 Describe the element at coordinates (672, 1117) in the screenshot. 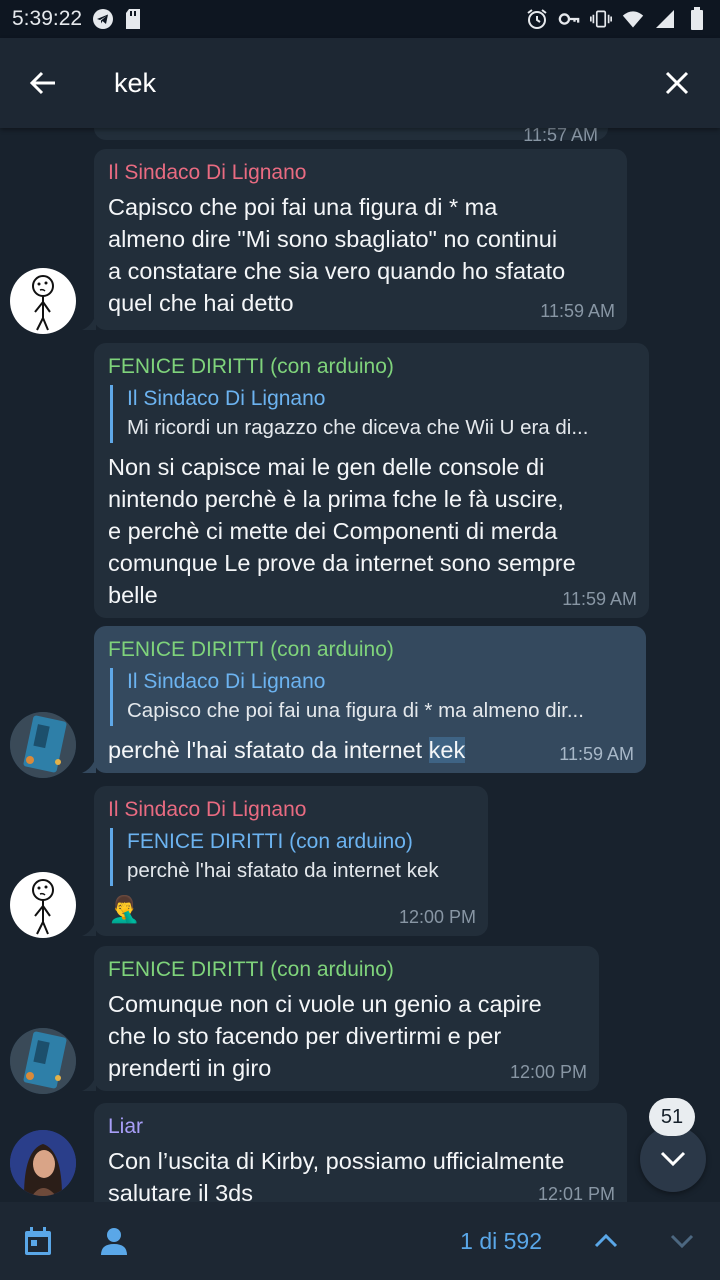

I see `unread-count-badge: 51` at that location.